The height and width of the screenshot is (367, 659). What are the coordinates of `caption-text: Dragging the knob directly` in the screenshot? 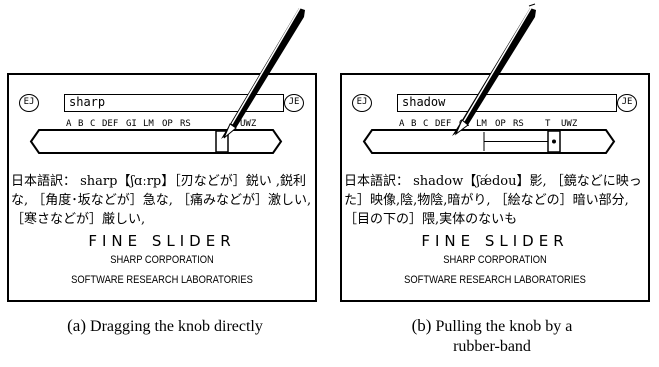 It's located at (176, 326).